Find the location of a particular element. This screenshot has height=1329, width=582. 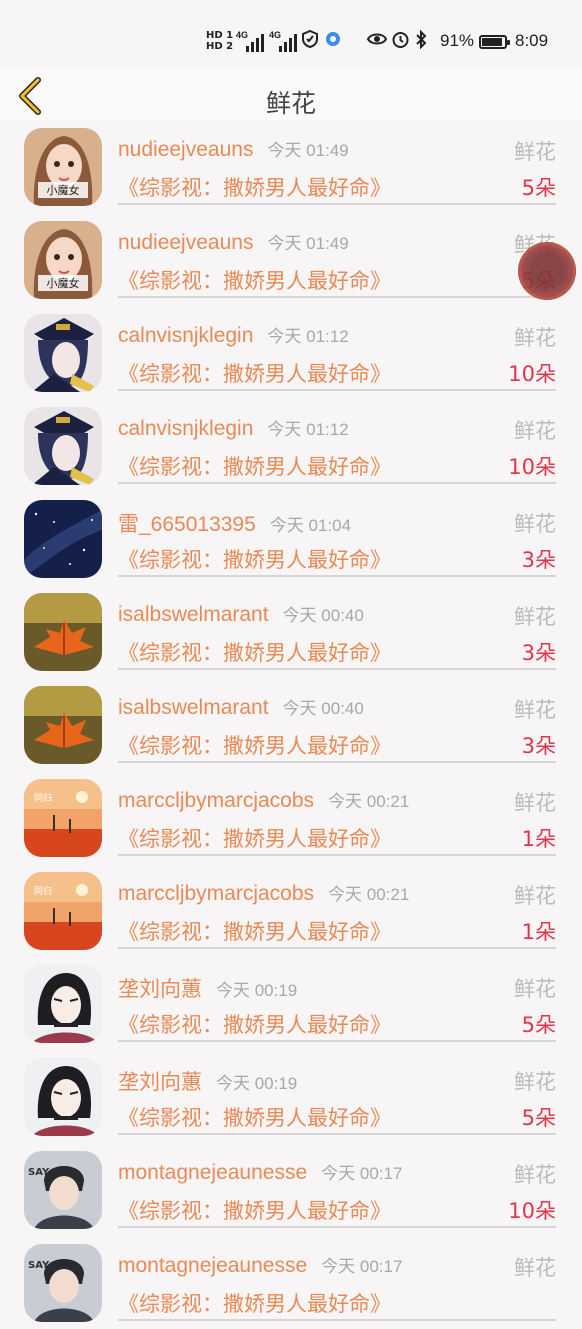

clock: 8:09 is located at coordinates (532, 40).